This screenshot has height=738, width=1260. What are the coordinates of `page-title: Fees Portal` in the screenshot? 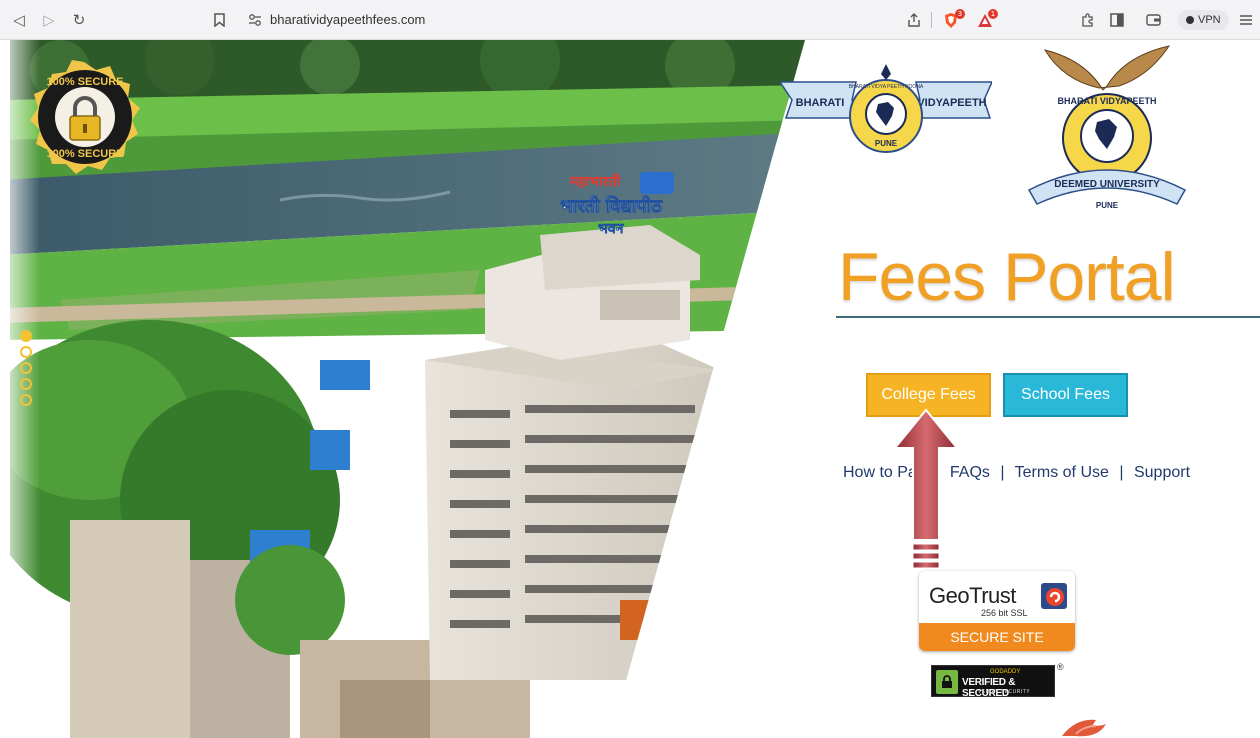 It's located at (1007, 277).